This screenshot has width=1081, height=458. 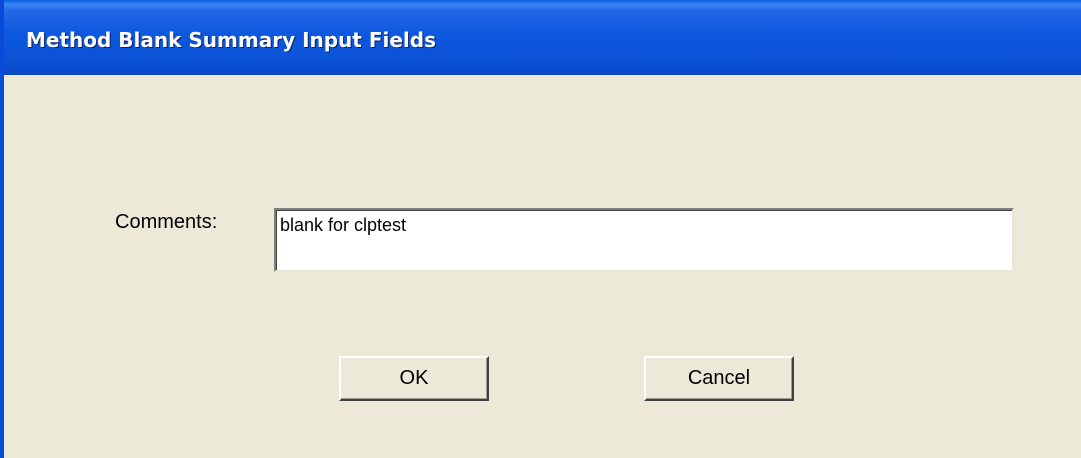 What do you see at coordinates (166, 222) in the screenshot?
I see `comments-label: Comments:` at bounding box center [166, 222].